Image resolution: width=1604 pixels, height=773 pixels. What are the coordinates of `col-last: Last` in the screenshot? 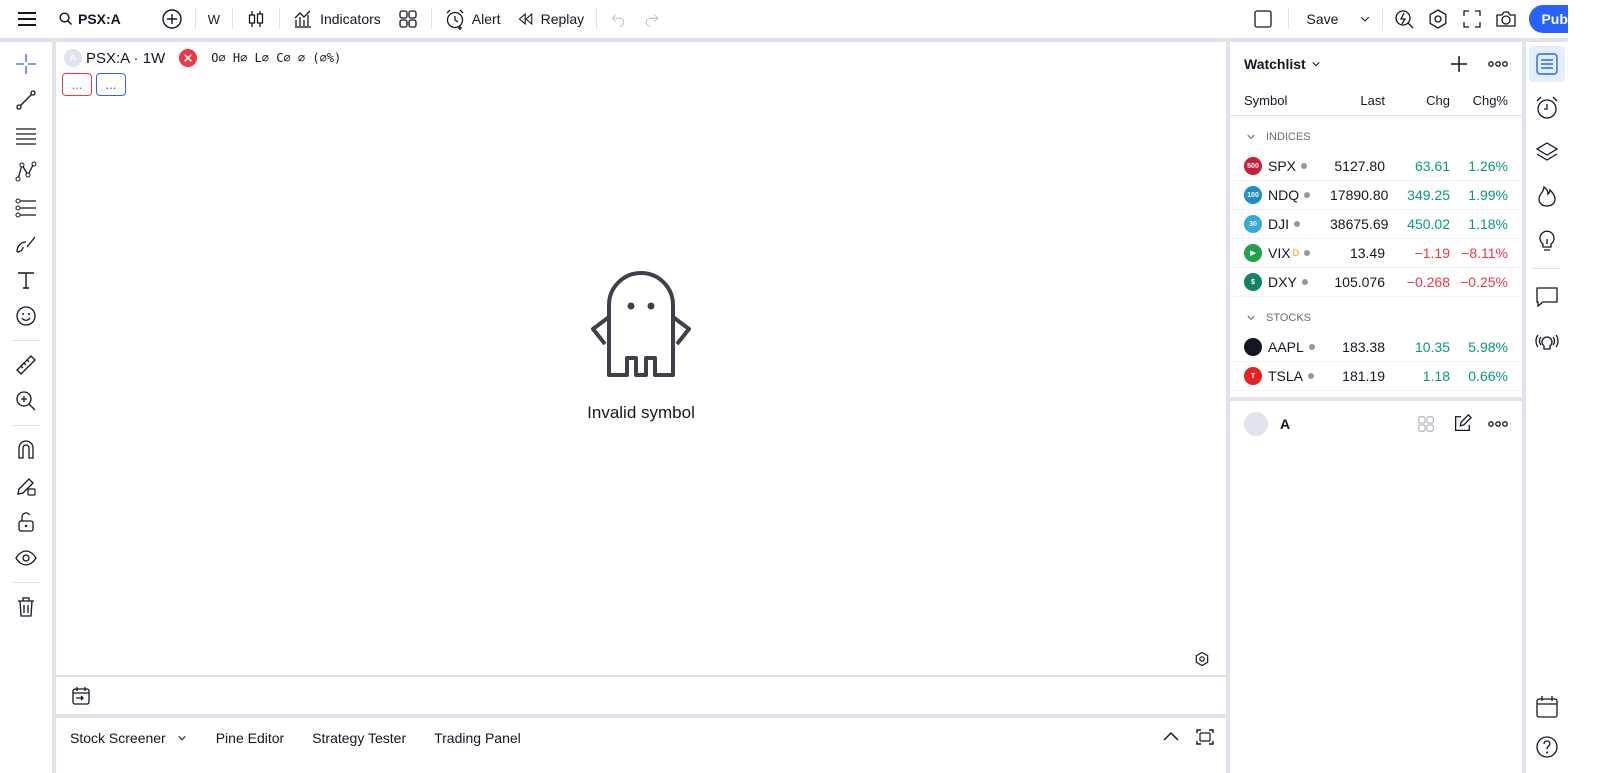 It's located at (1357, 100).